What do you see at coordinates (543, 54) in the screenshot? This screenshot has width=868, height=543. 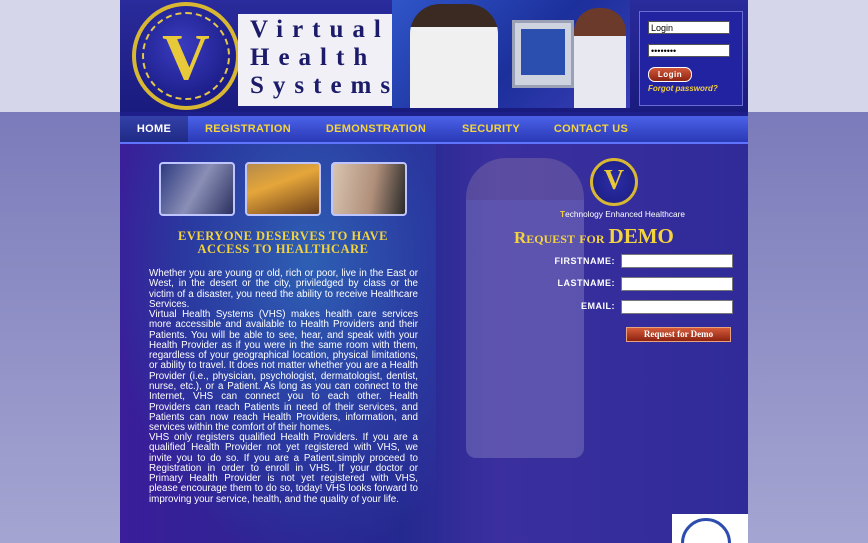 I see `monitor-figure` at bounding box center [543, 54].